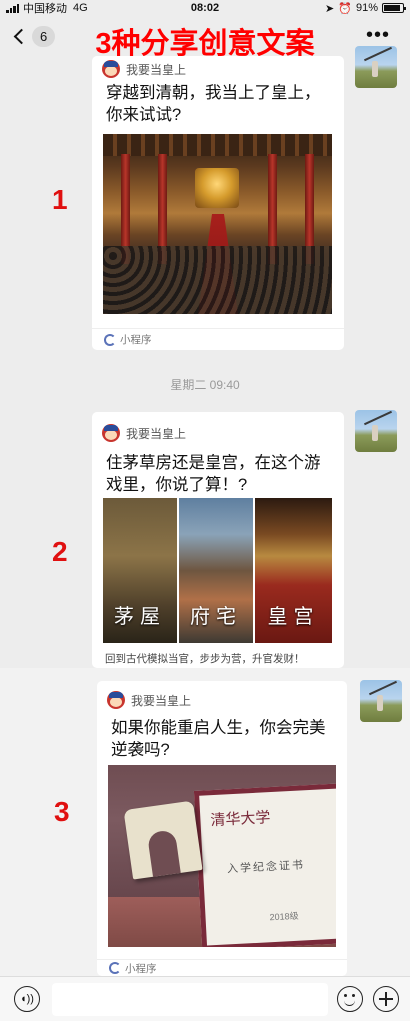 Image resolution: width=410 pixels, height=1021 pixels. I want to click on more-options-button: •••, so click(378, 35).